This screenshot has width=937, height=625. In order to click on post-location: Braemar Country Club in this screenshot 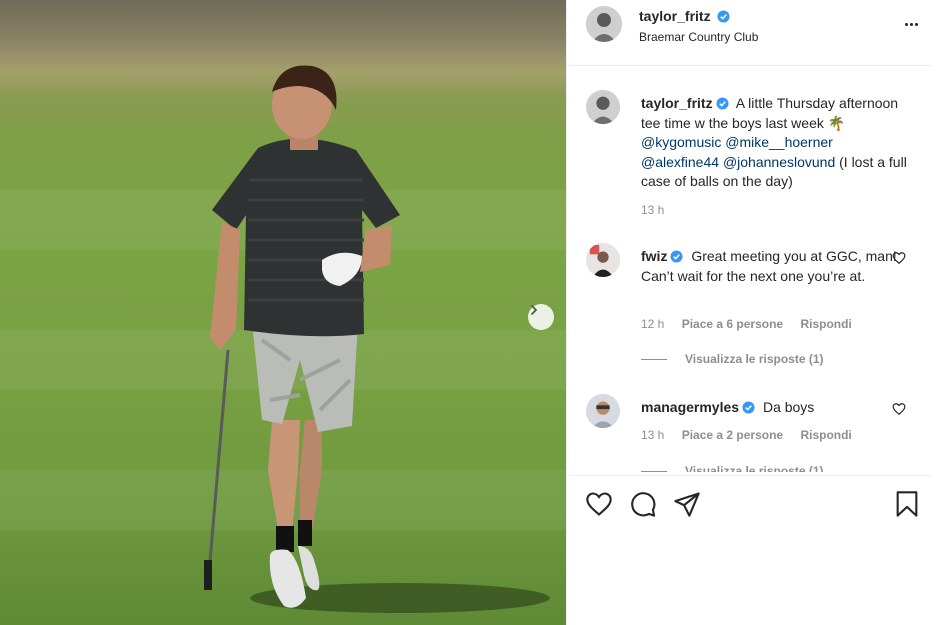, I will do `click(698, 37)`.